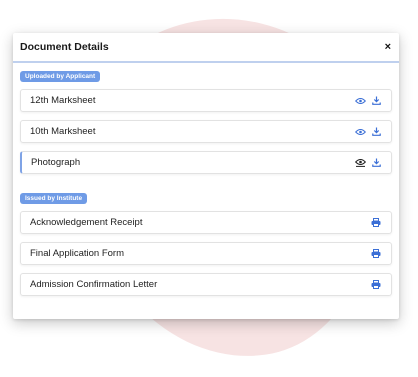  Describe the element at coordinates (206, 284) in the screenshot. I see `doc-item-admission-confirmation-letter: Admission Confirmation Letter` at that location.